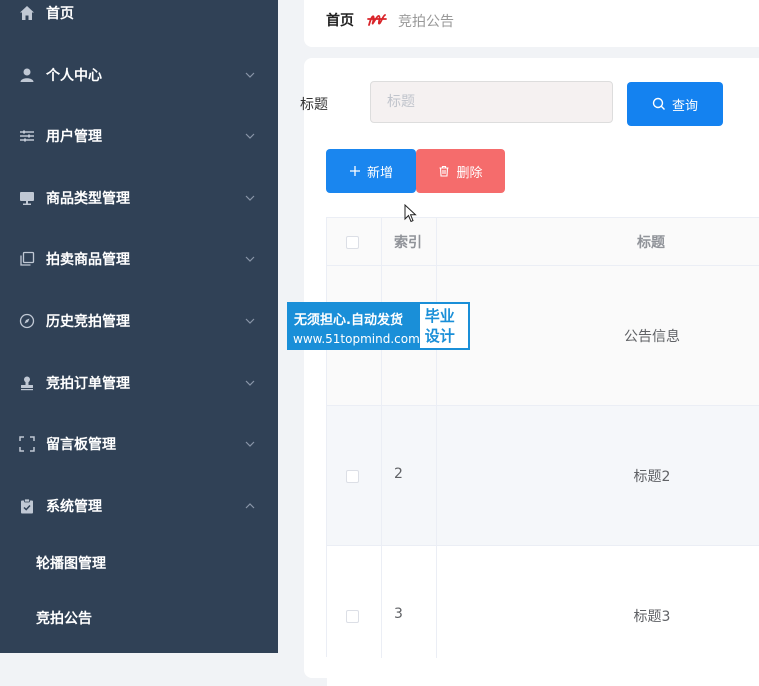  What do you see at coordinates (71, 564) in the screenshot?
I see `sidebar-subitem-label: 轮播图管理` at bounding box center [71, 564].